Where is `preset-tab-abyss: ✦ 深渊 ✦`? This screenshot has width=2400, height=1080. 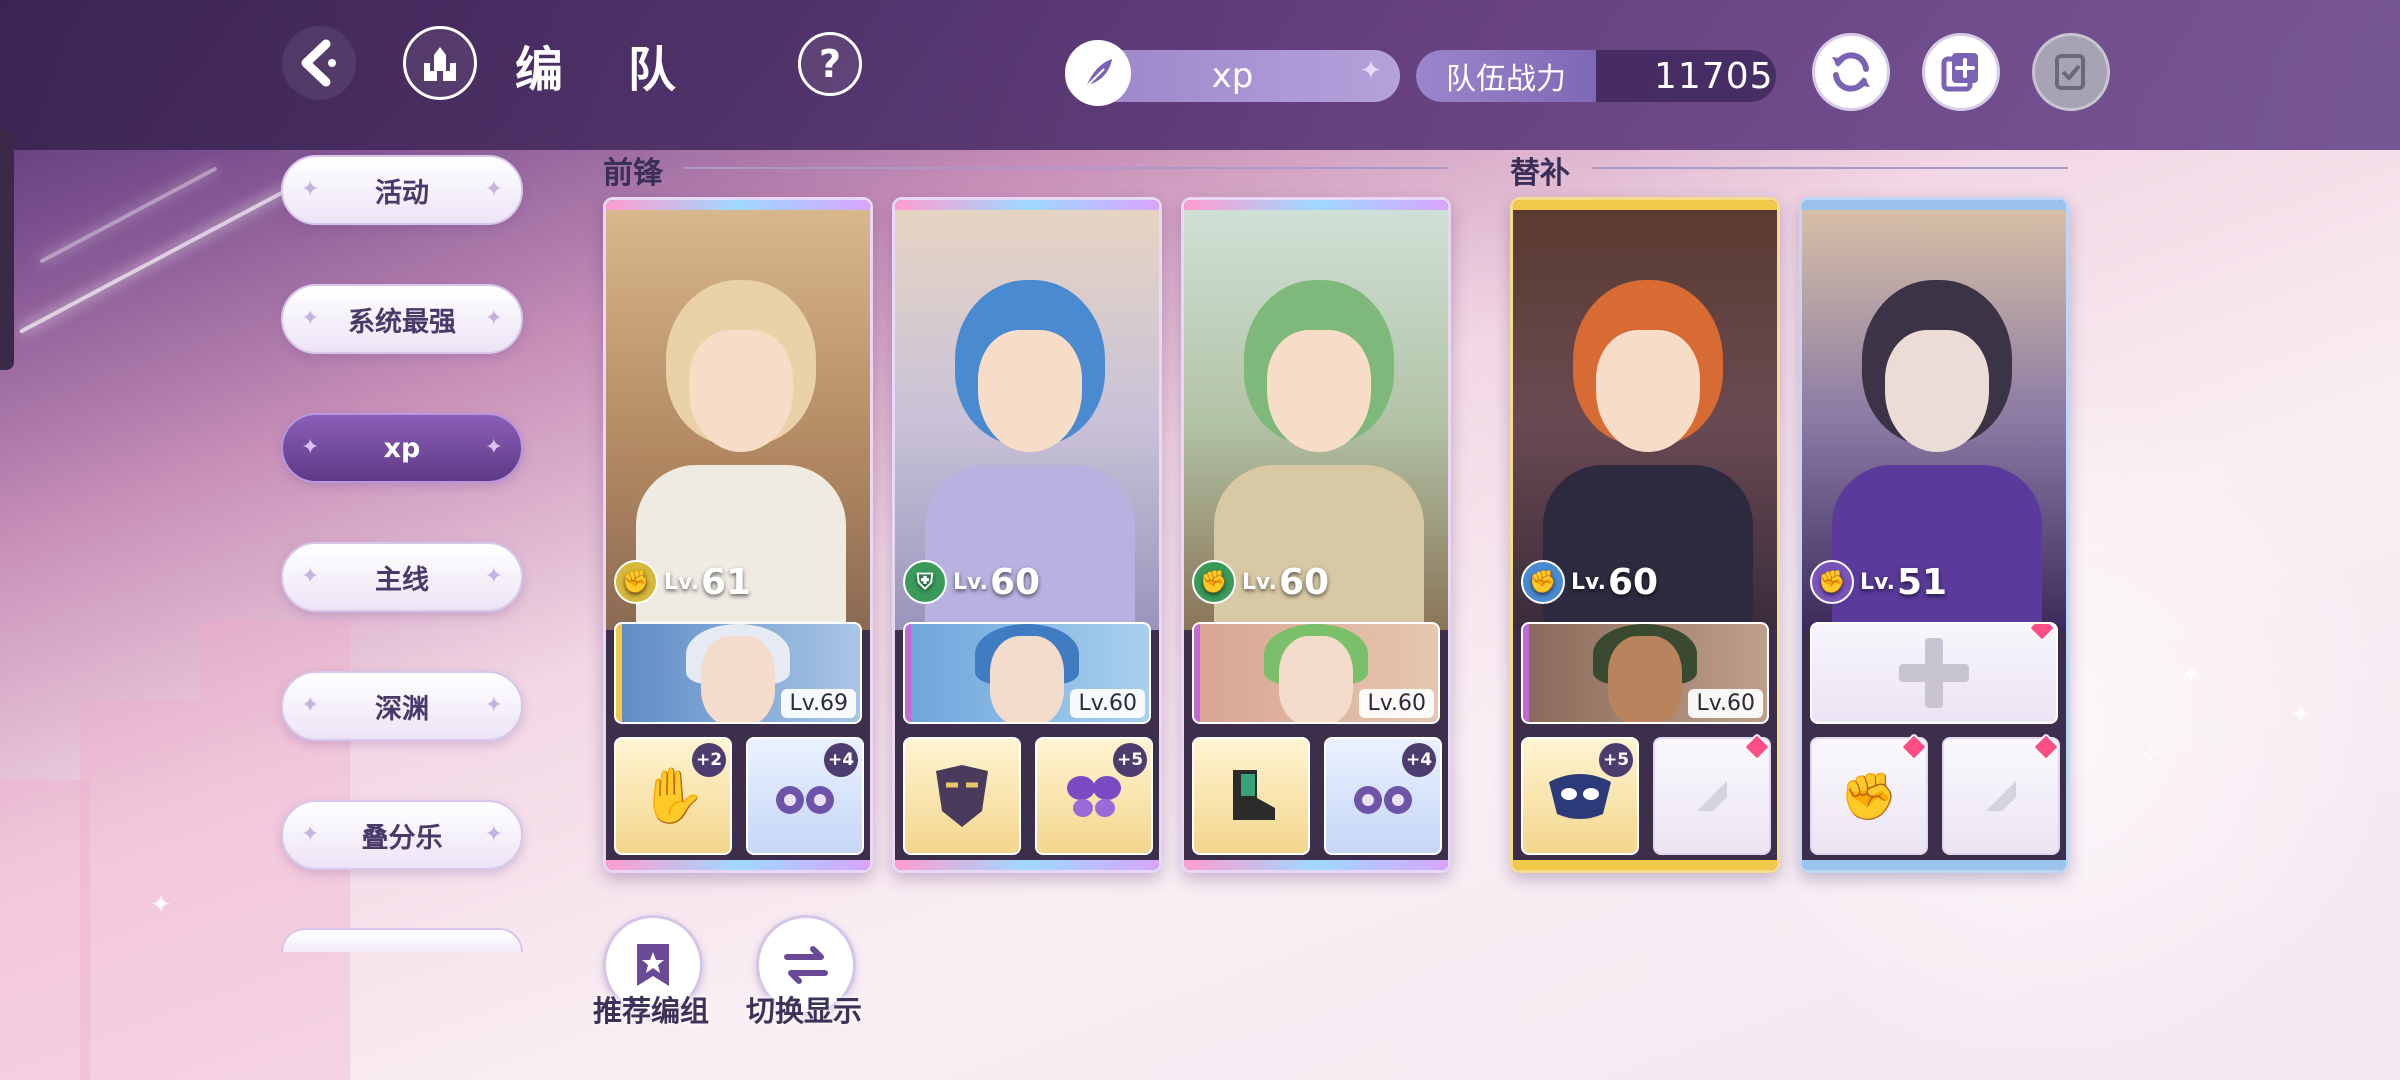
preset-tab-abyss: ✦ 深渊 ✦ is located at coordinates (402, 706).